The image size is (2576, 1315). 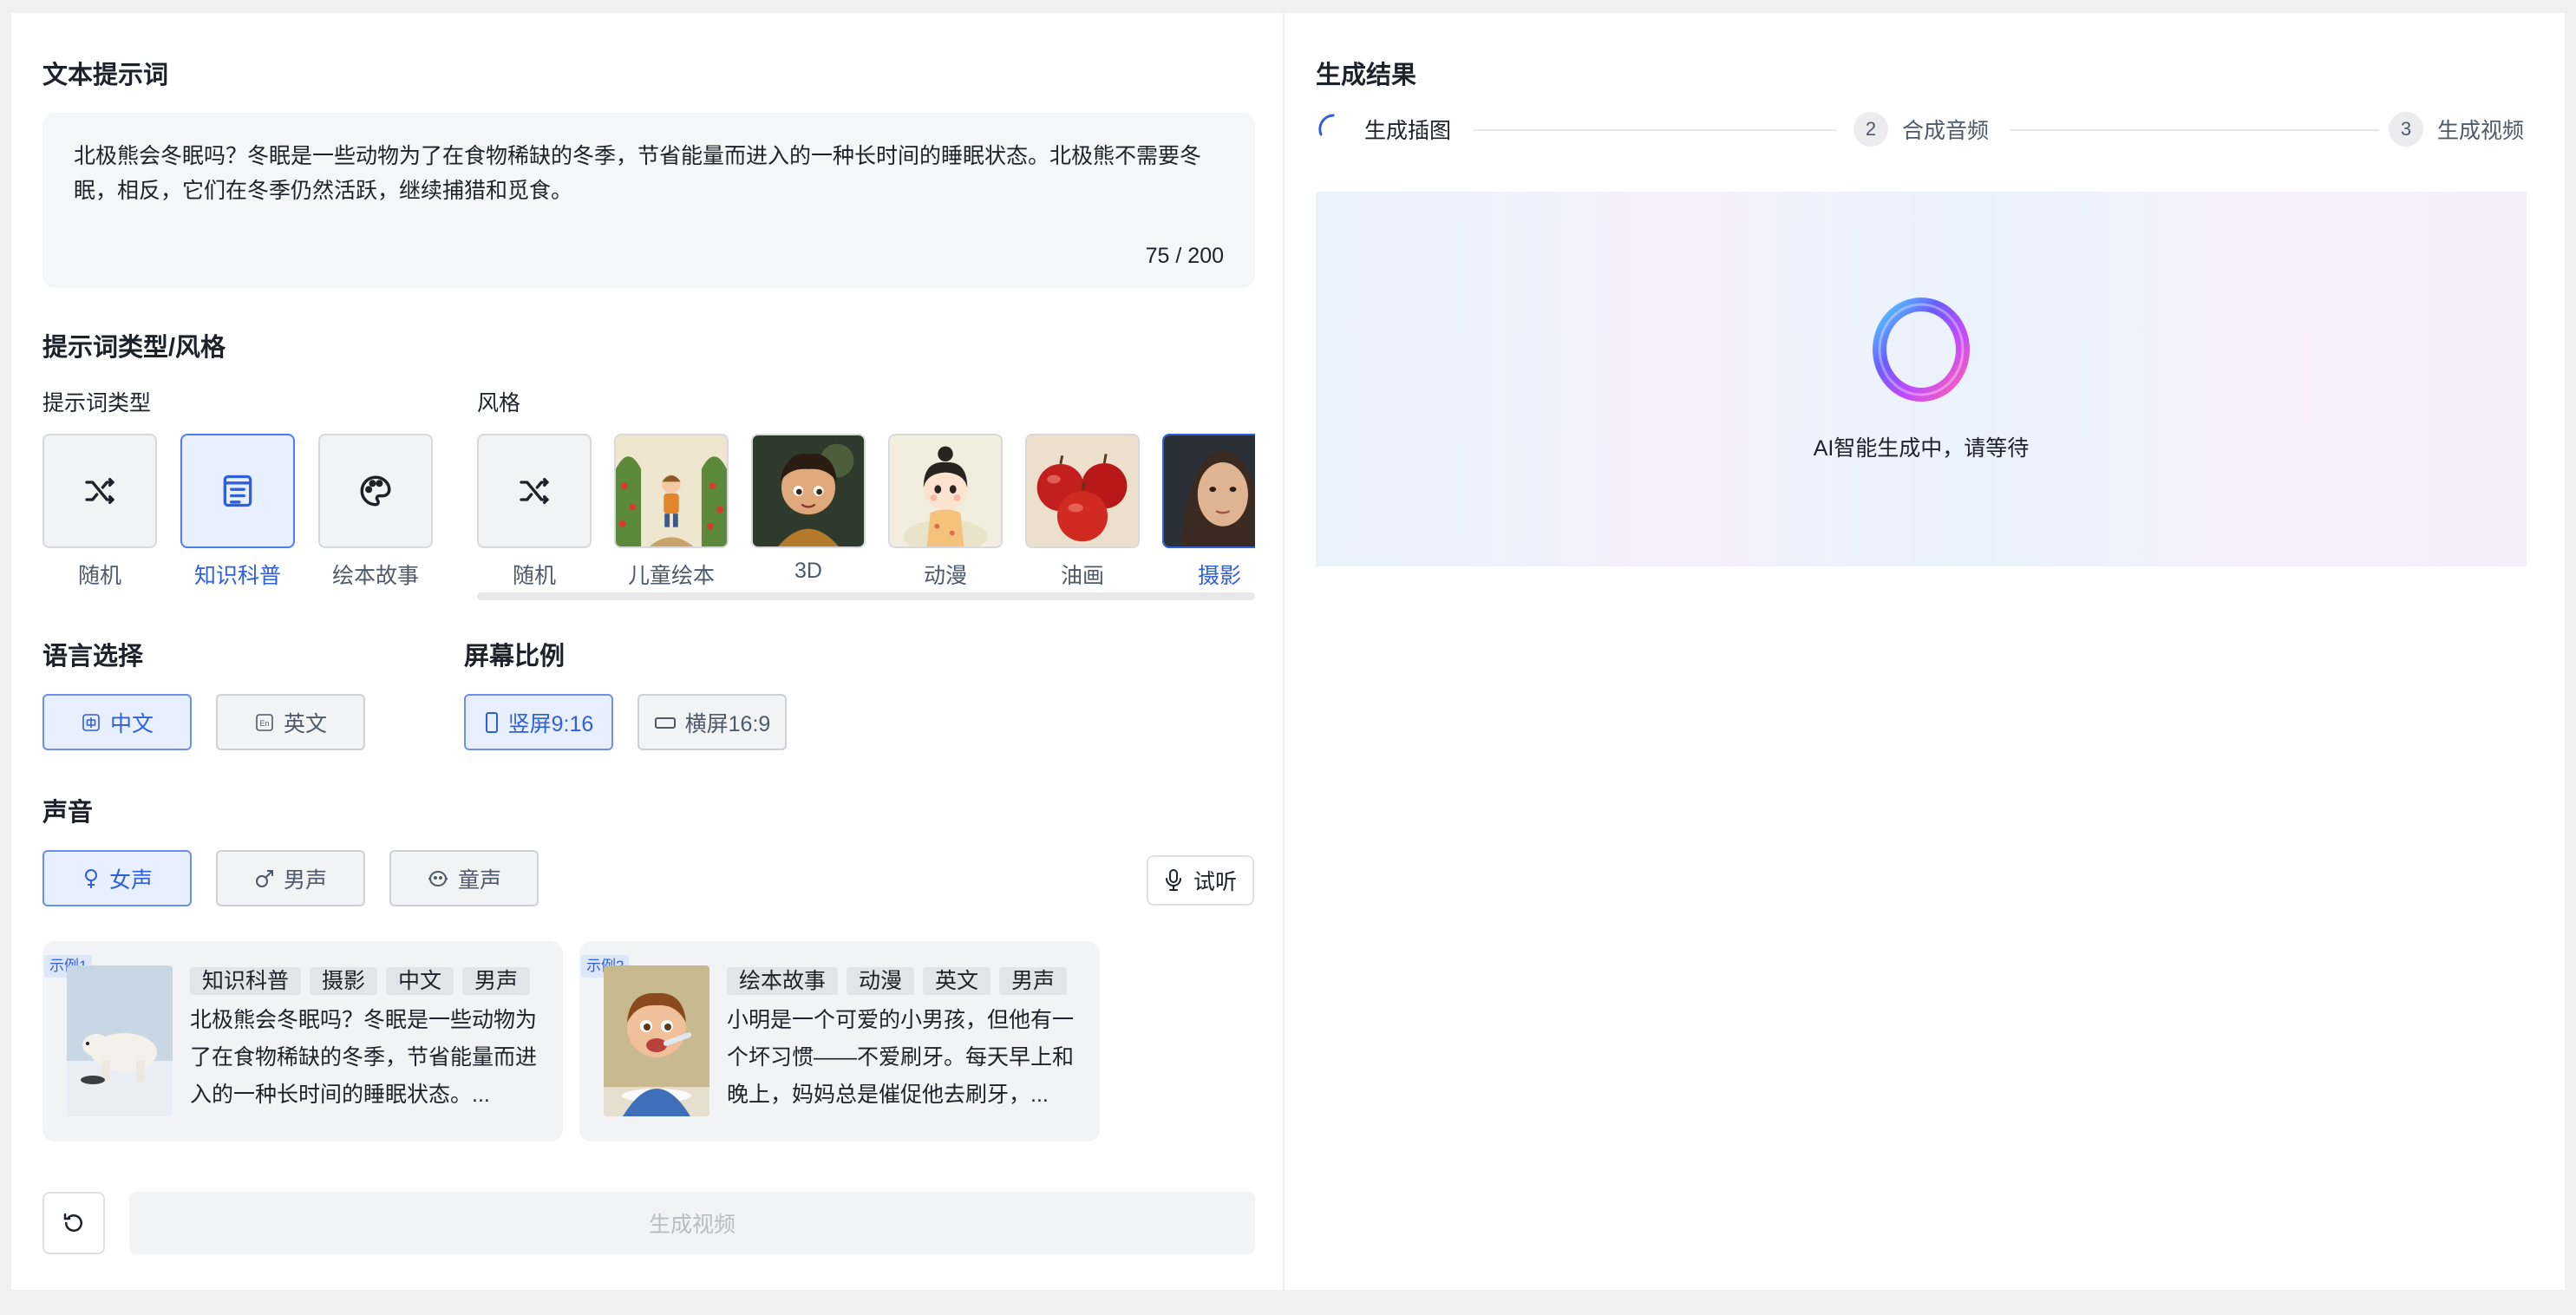 I want to click on female-icon, so click(x=90, y=878).